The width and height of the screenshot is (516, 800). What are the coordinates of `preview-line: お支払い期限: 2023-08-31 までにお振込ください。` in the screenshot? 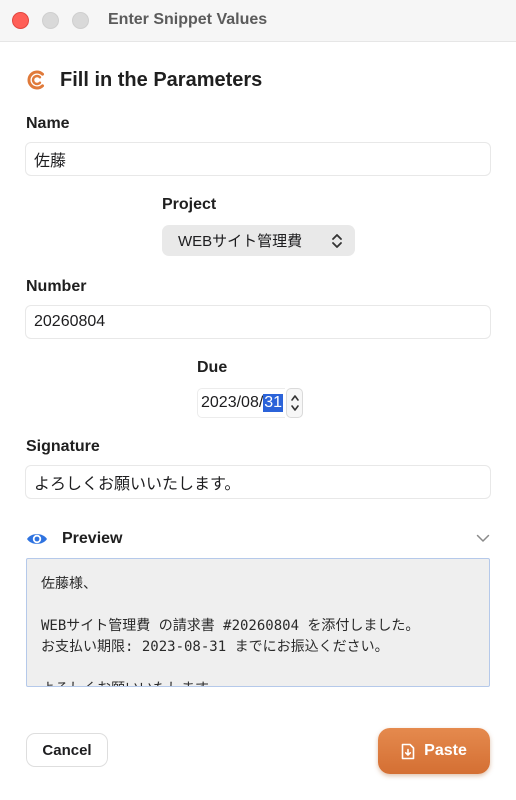 It's located at (215, 647).